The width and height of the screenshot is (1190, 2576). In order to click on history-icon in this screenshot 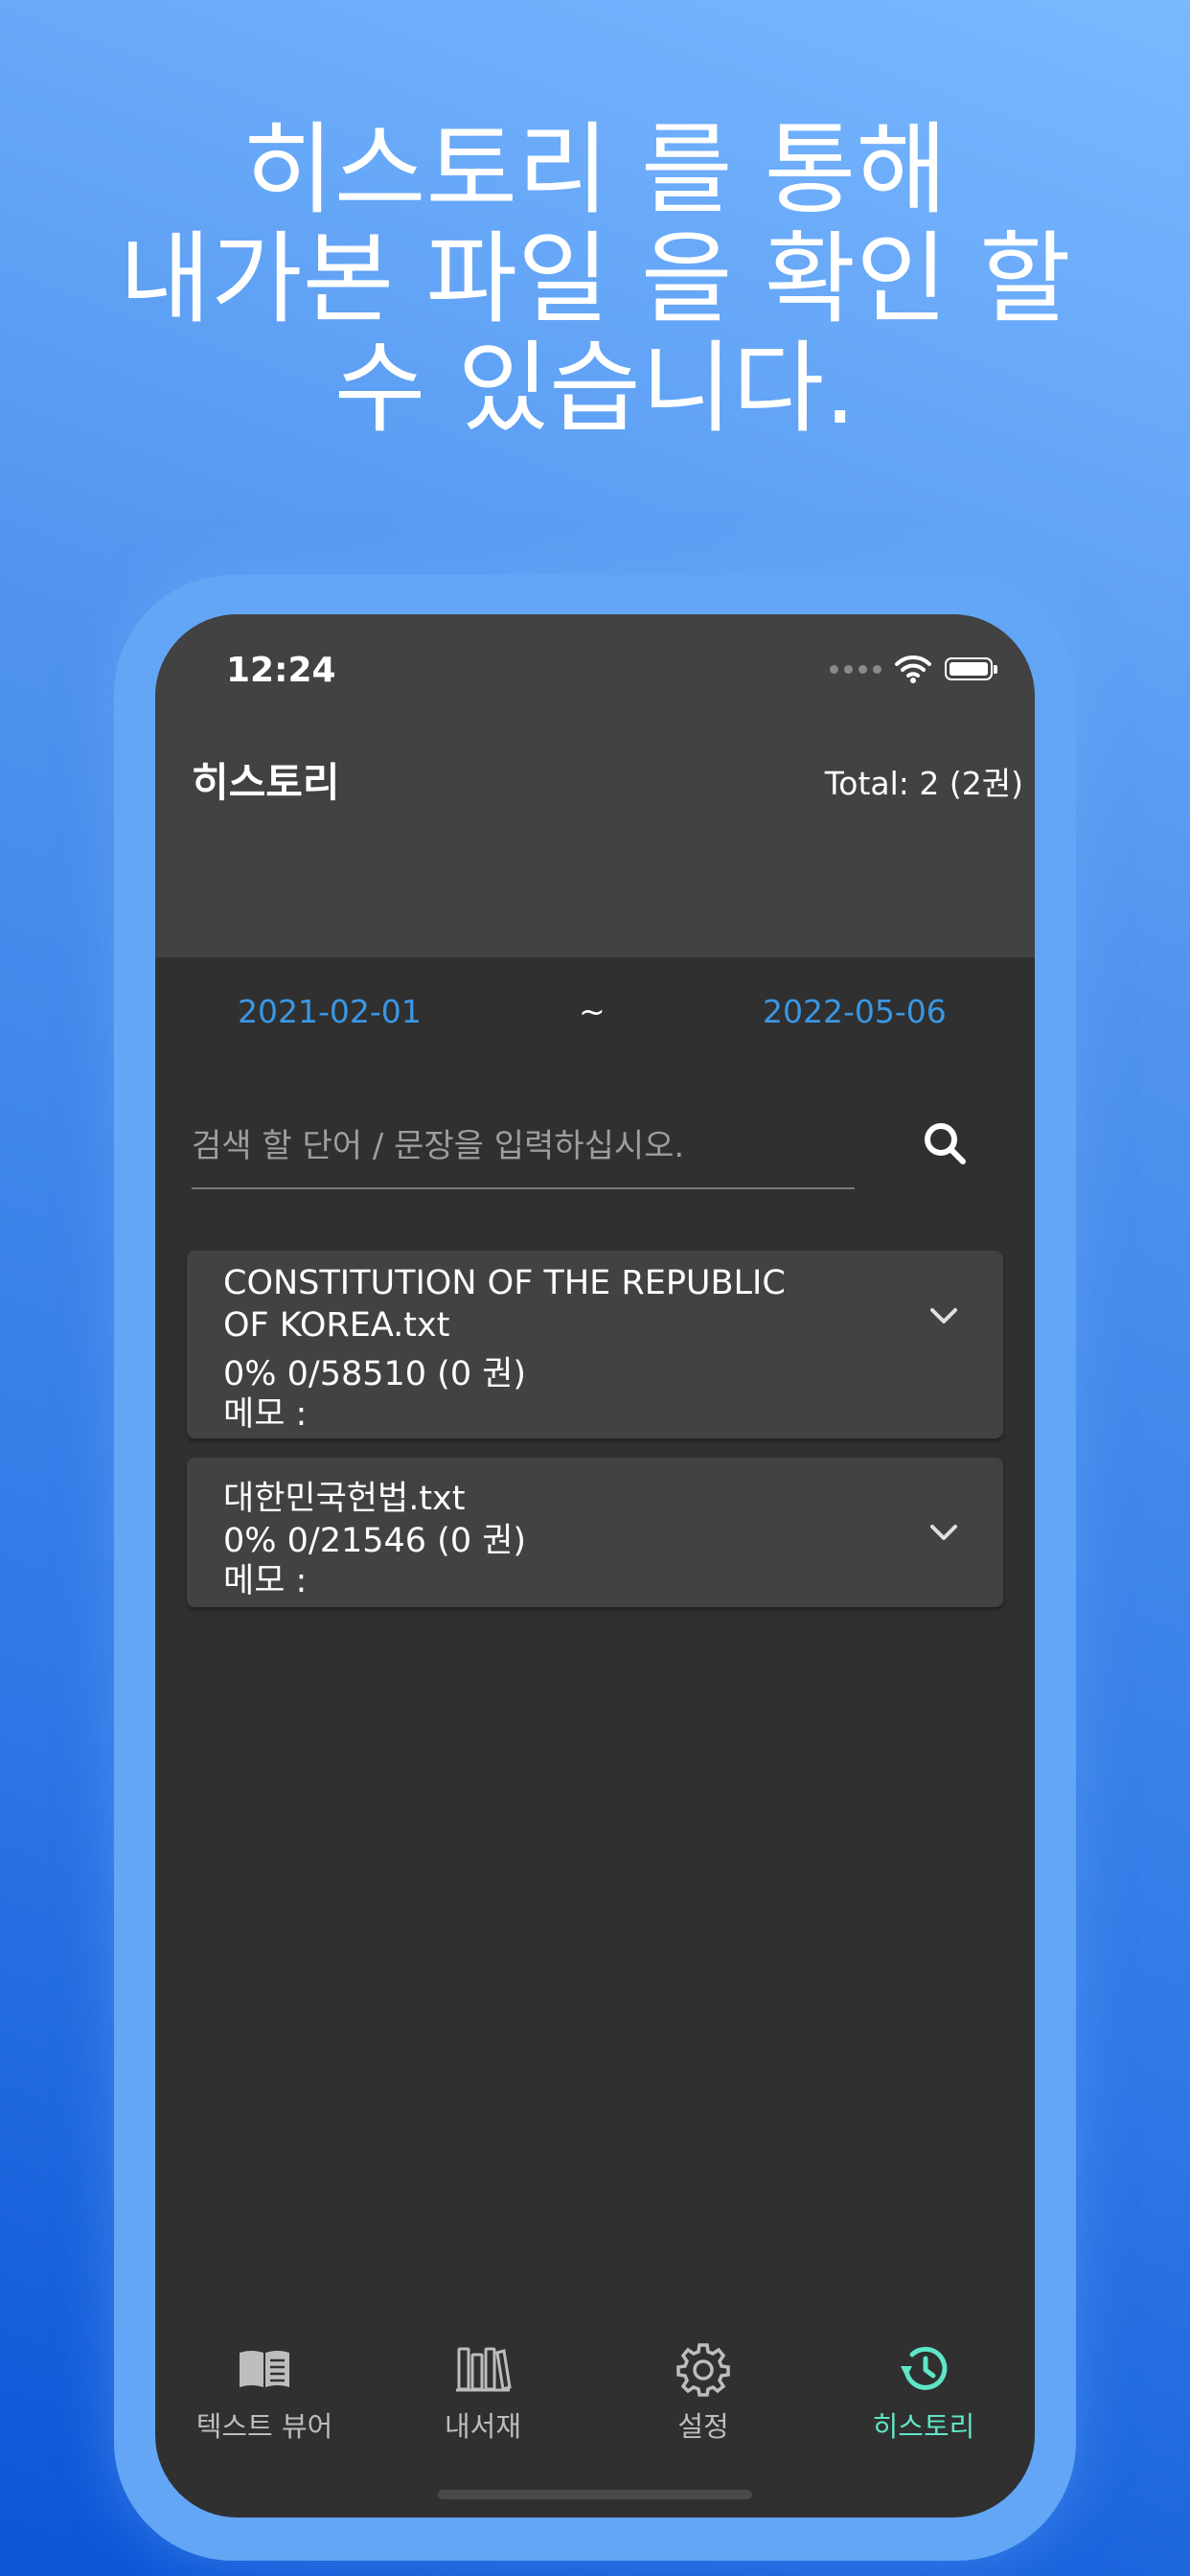, I will do `click(925, 2368)`.